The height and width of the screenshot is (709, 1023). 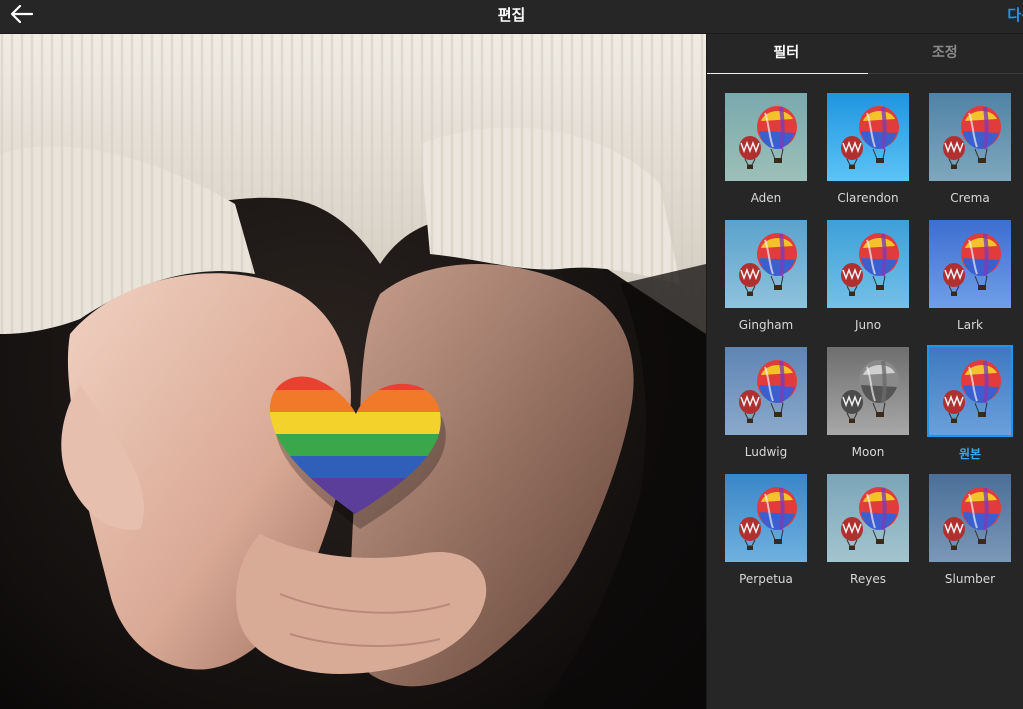 What do you see at coordinates (944, 54) in the screenshot?
I see `tab-adjust: 조정` at bounding box center [944, 54].